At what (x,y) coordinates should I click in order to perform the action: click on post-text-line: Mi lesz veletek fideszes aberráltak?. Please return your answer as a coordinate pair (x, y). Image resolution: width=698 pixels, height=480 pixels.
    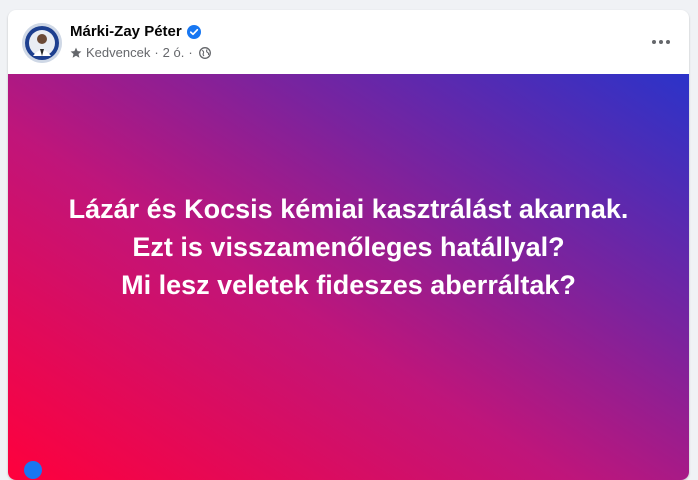
    Looking at the image, I should click on (348, 285).